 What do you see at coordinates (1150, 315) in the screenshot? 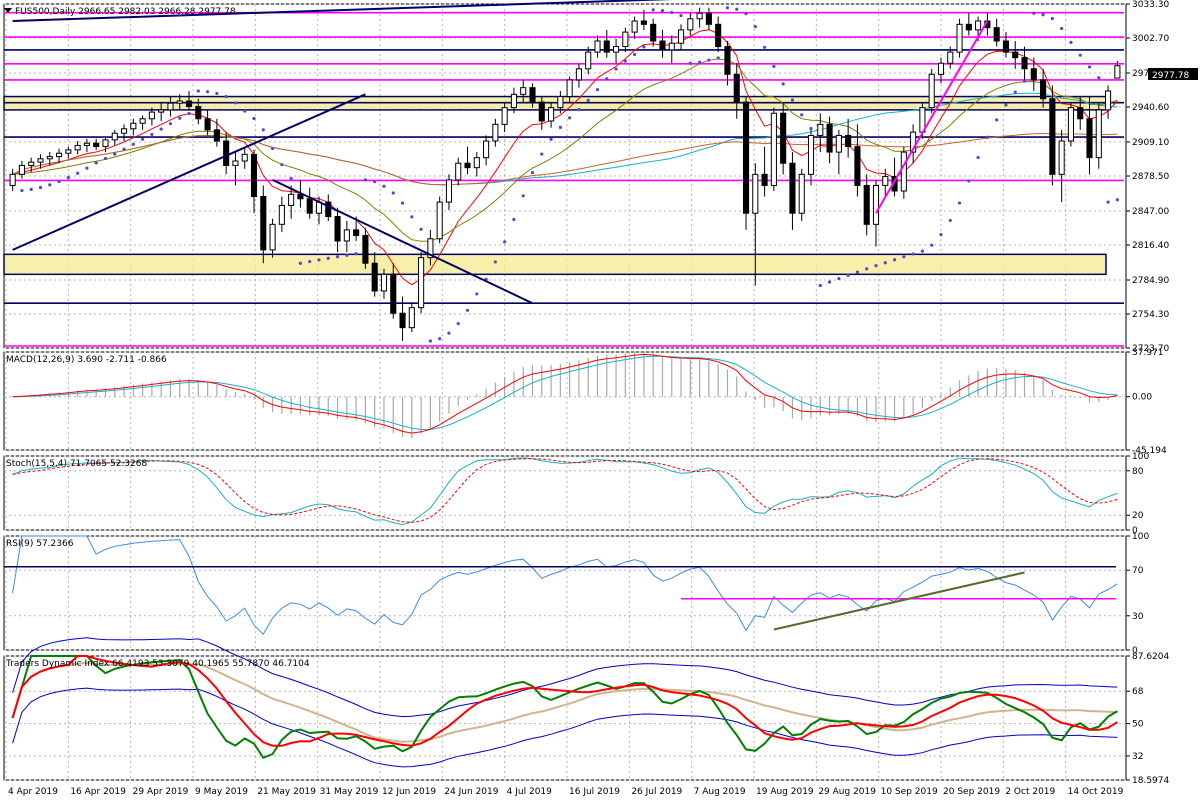
I see `y-tick-label: 2754.30` at bounding box center [1150, 315].